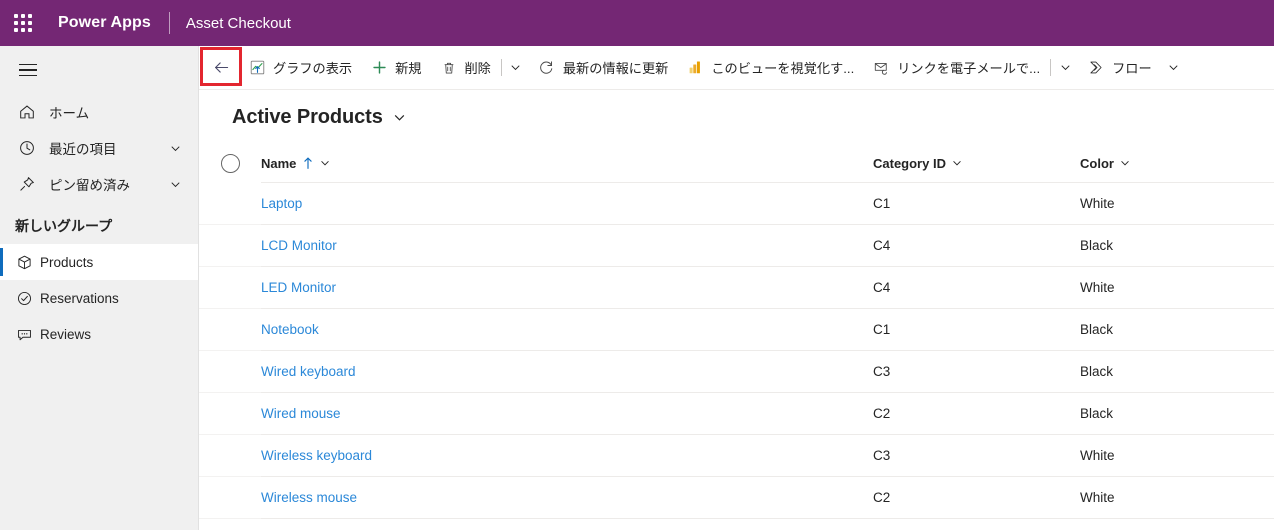 The image size is (1274, 530). What do you see at coordinates (882, 329) in the screenshot?
I see `category-id-value: C1` at bounding box center [882, 329].